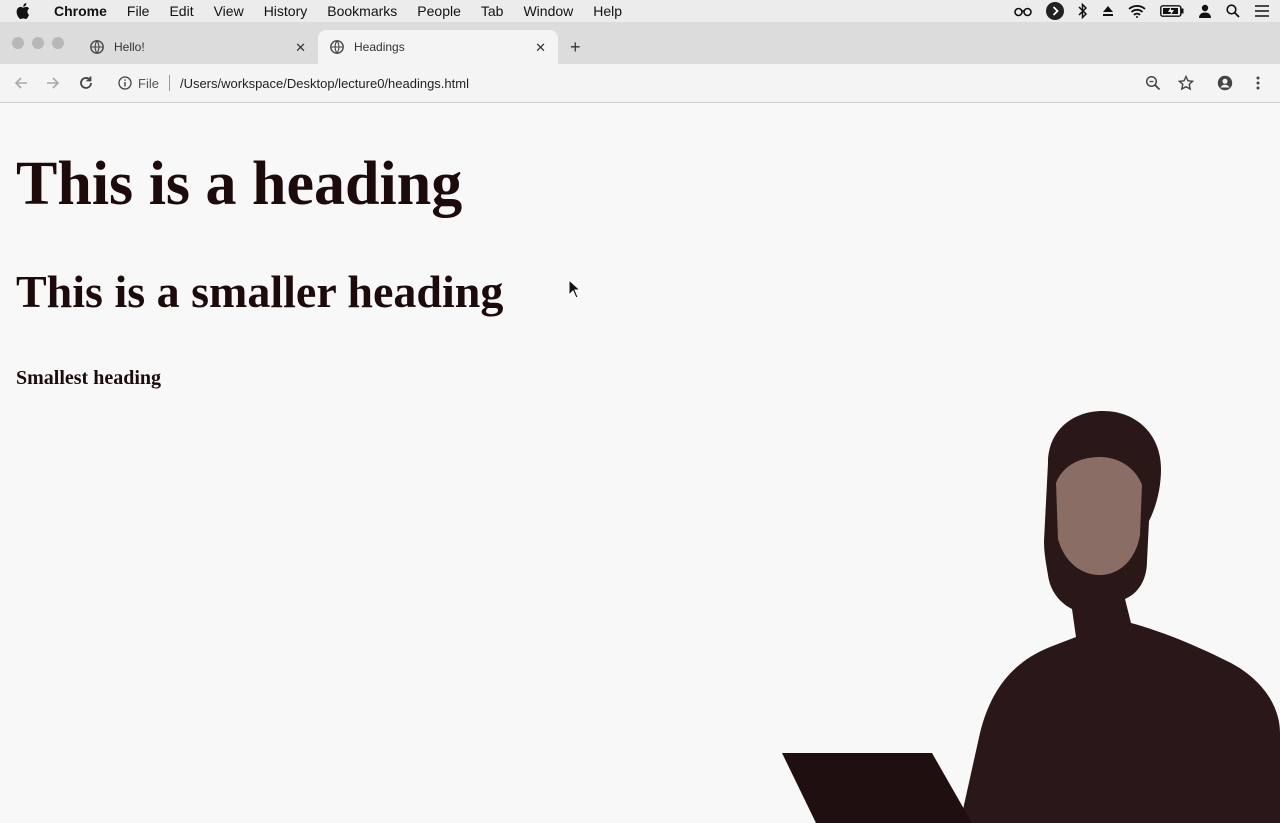 This screenshot has height=823, width=1280. I want to click on zoom-window-button, so click(58, 43).